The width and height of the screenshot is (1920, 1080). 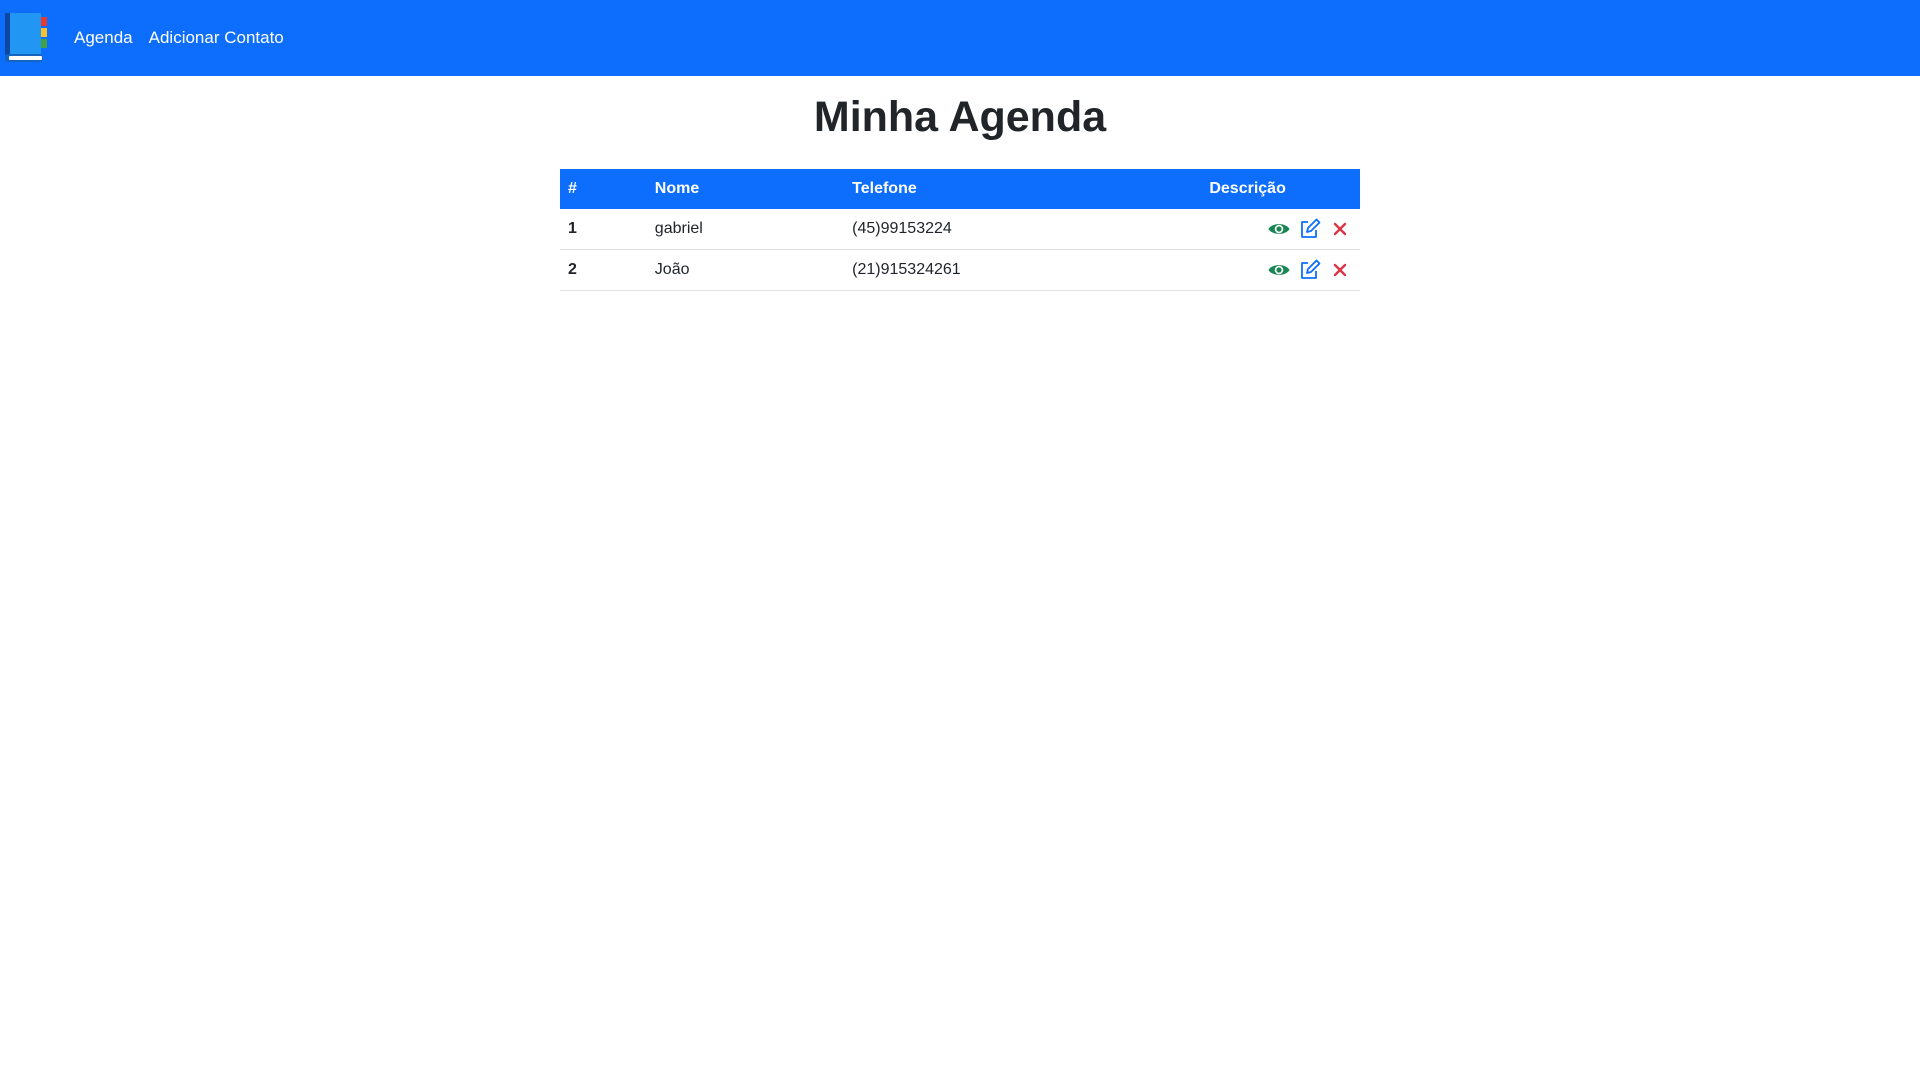 What do you see at coordinates (603, 189) in the screenshot?
I see `header-index: #` at bounding box center [603, 189].